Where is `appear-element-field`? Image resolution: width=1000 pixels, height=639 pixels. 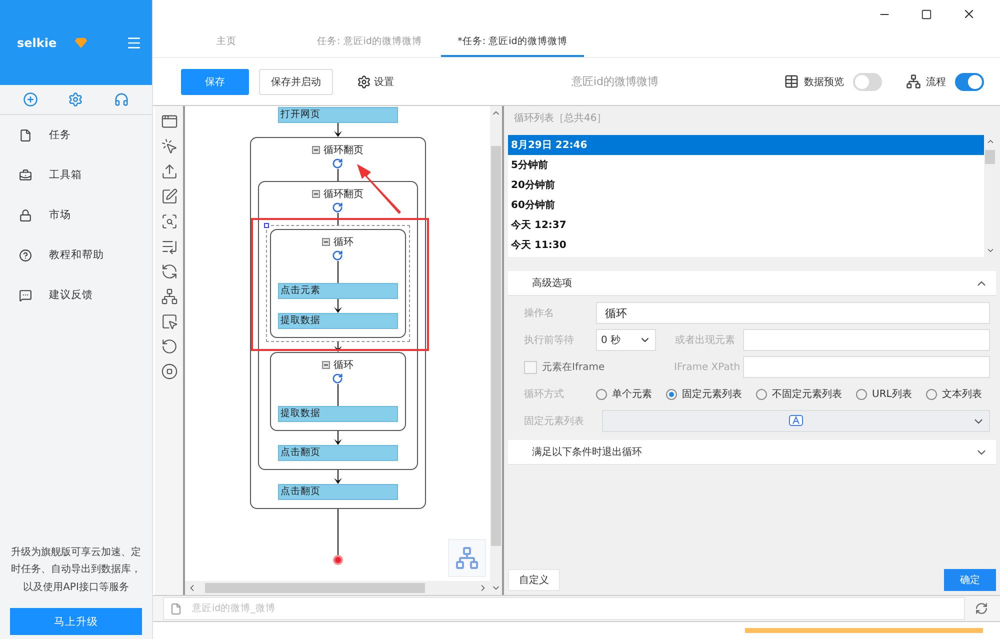 appear-element-field is located at coordinates (866, 340).